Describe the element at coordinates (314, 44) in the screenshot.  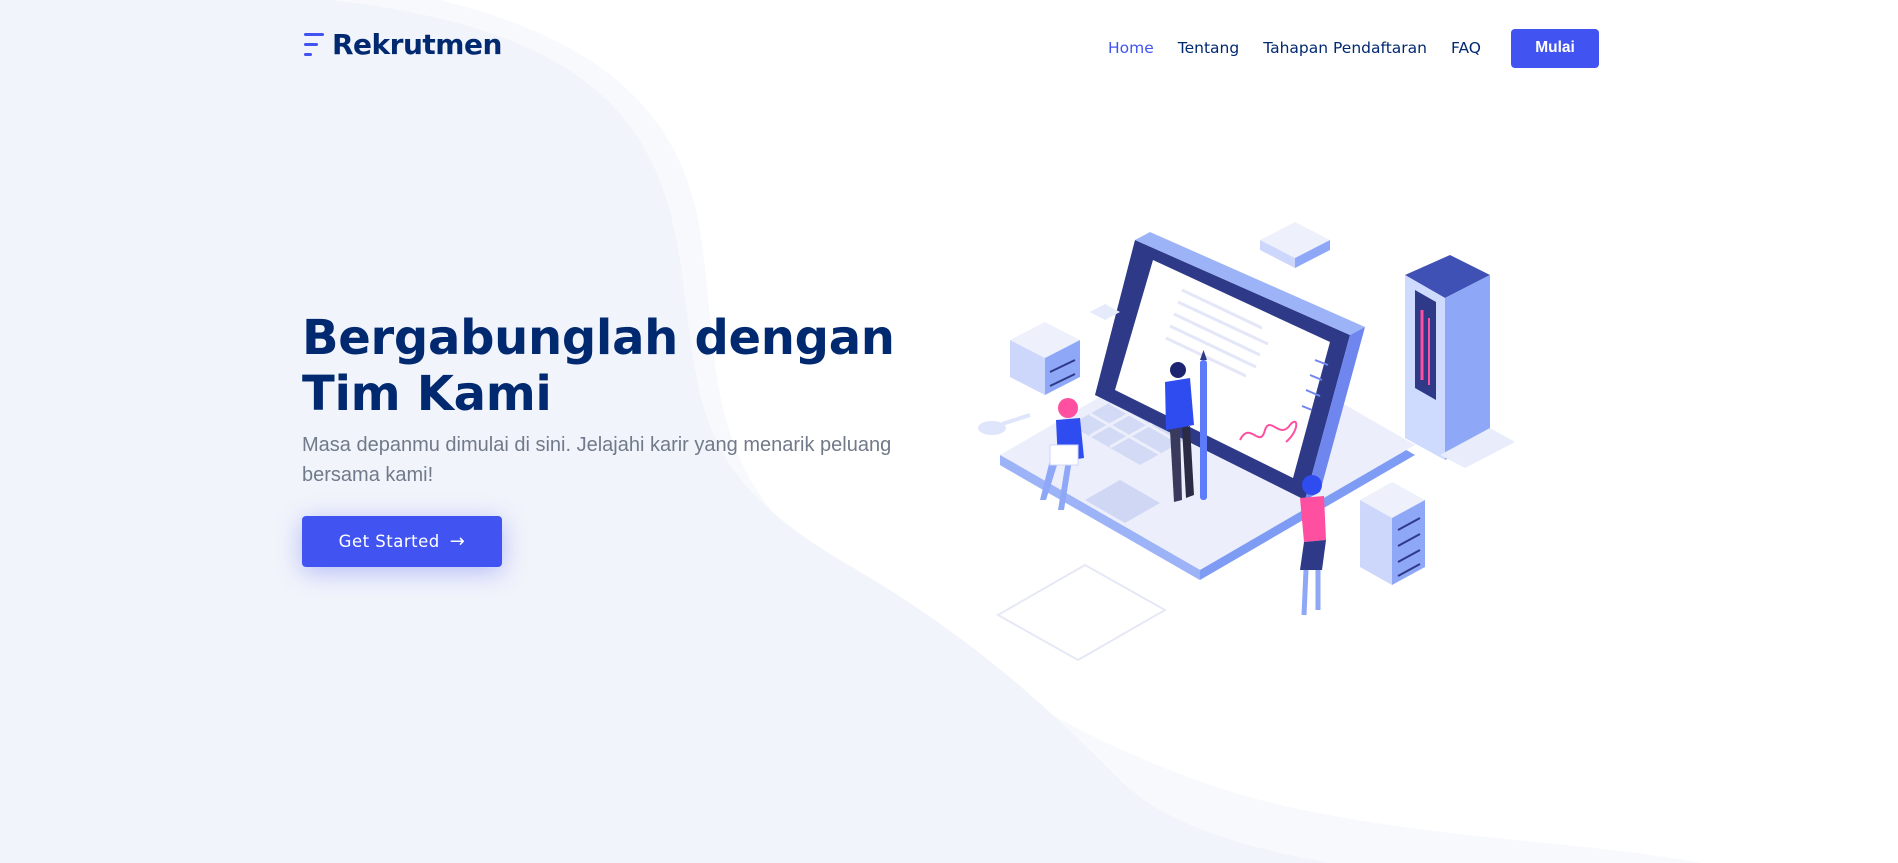
I see `bars-logo-icon` at that location.